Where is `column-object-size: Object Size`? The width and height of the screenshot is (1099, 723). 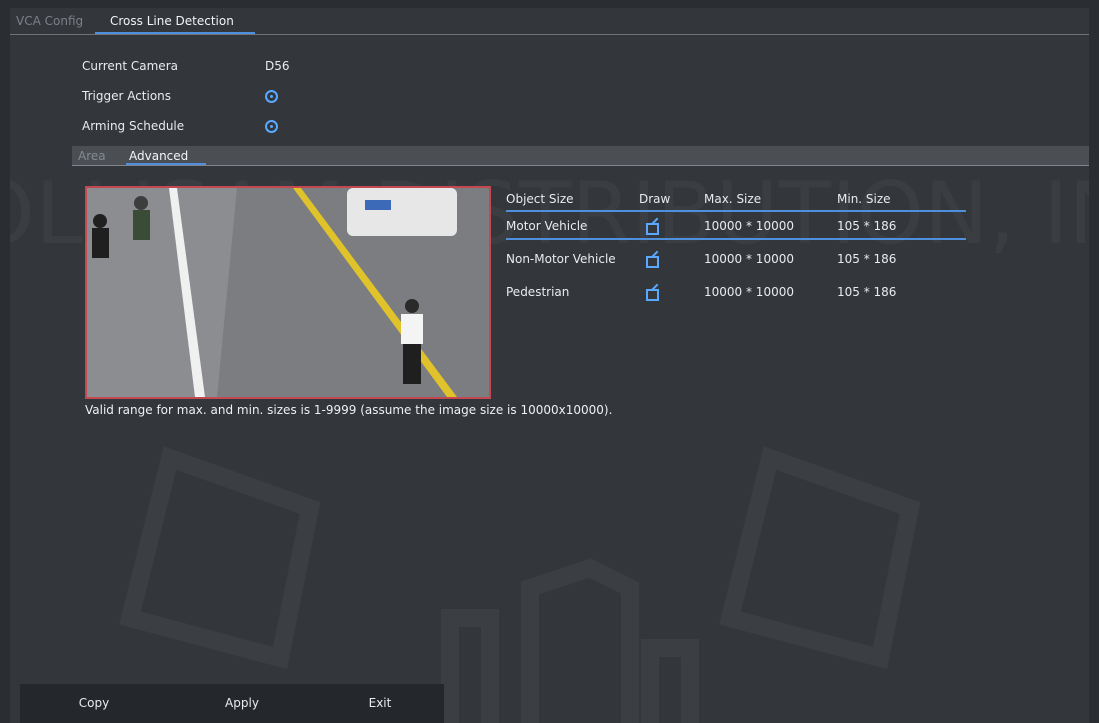
column-object-size: Object Size is located at coordinates (540, 199).